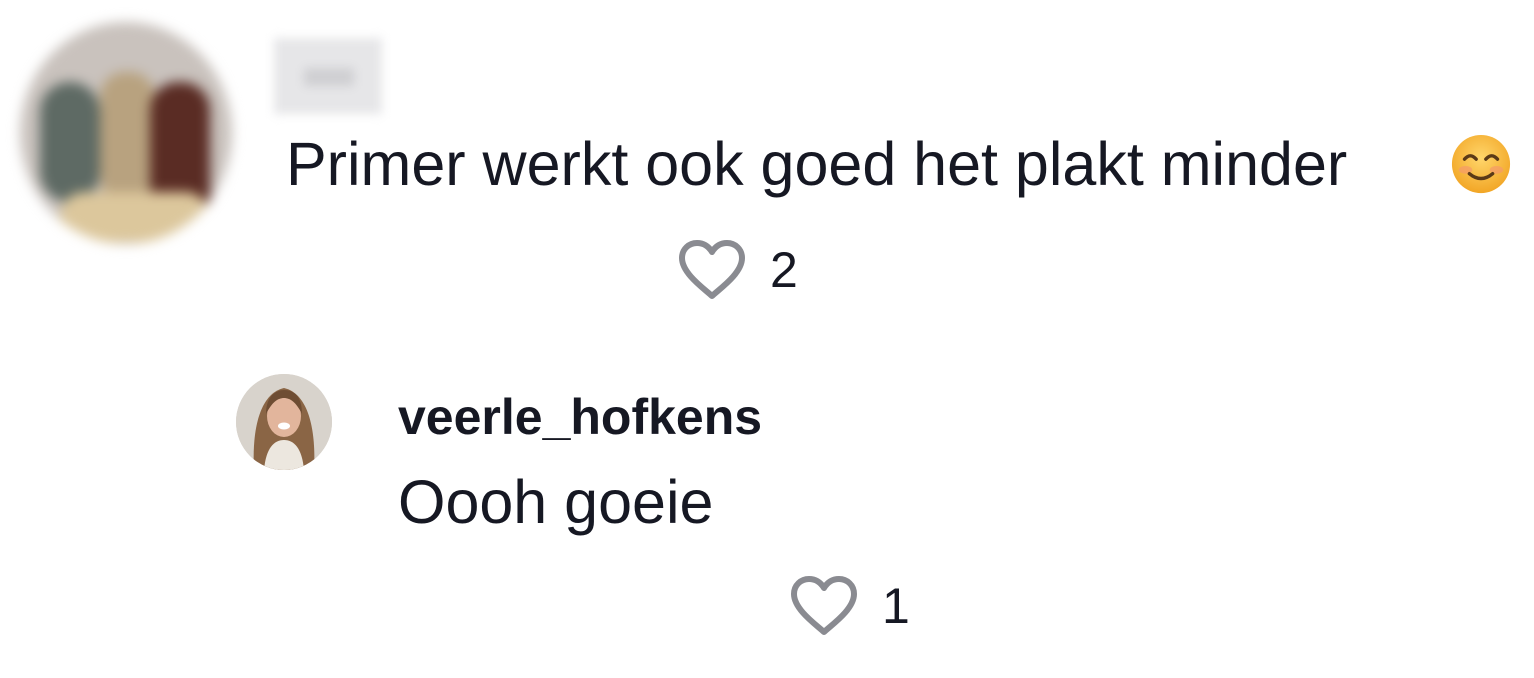  Describe the element at coordinates (896, 606) in the screenshot. I see `reply-like-count: 1` at that location.